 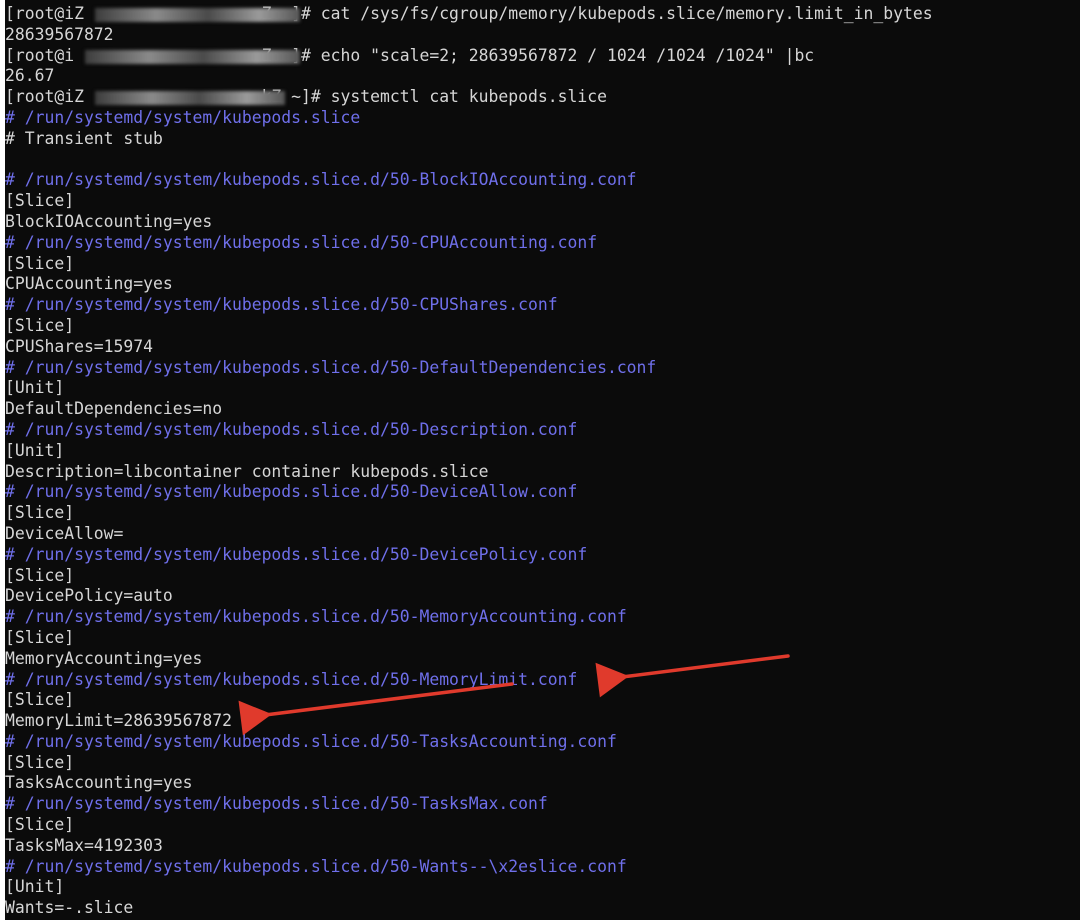 I want to click on terminal-line: TasksMax=4192303, so click(x=84, y=845).